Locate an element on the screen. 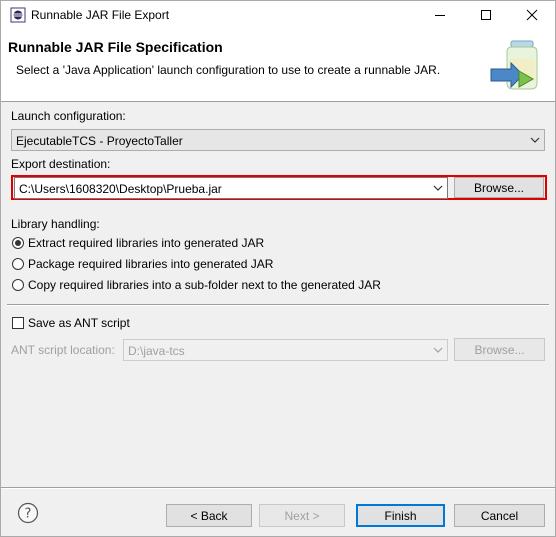  window-title: Runnable JAR File Export is located at coordinates (100, 15).